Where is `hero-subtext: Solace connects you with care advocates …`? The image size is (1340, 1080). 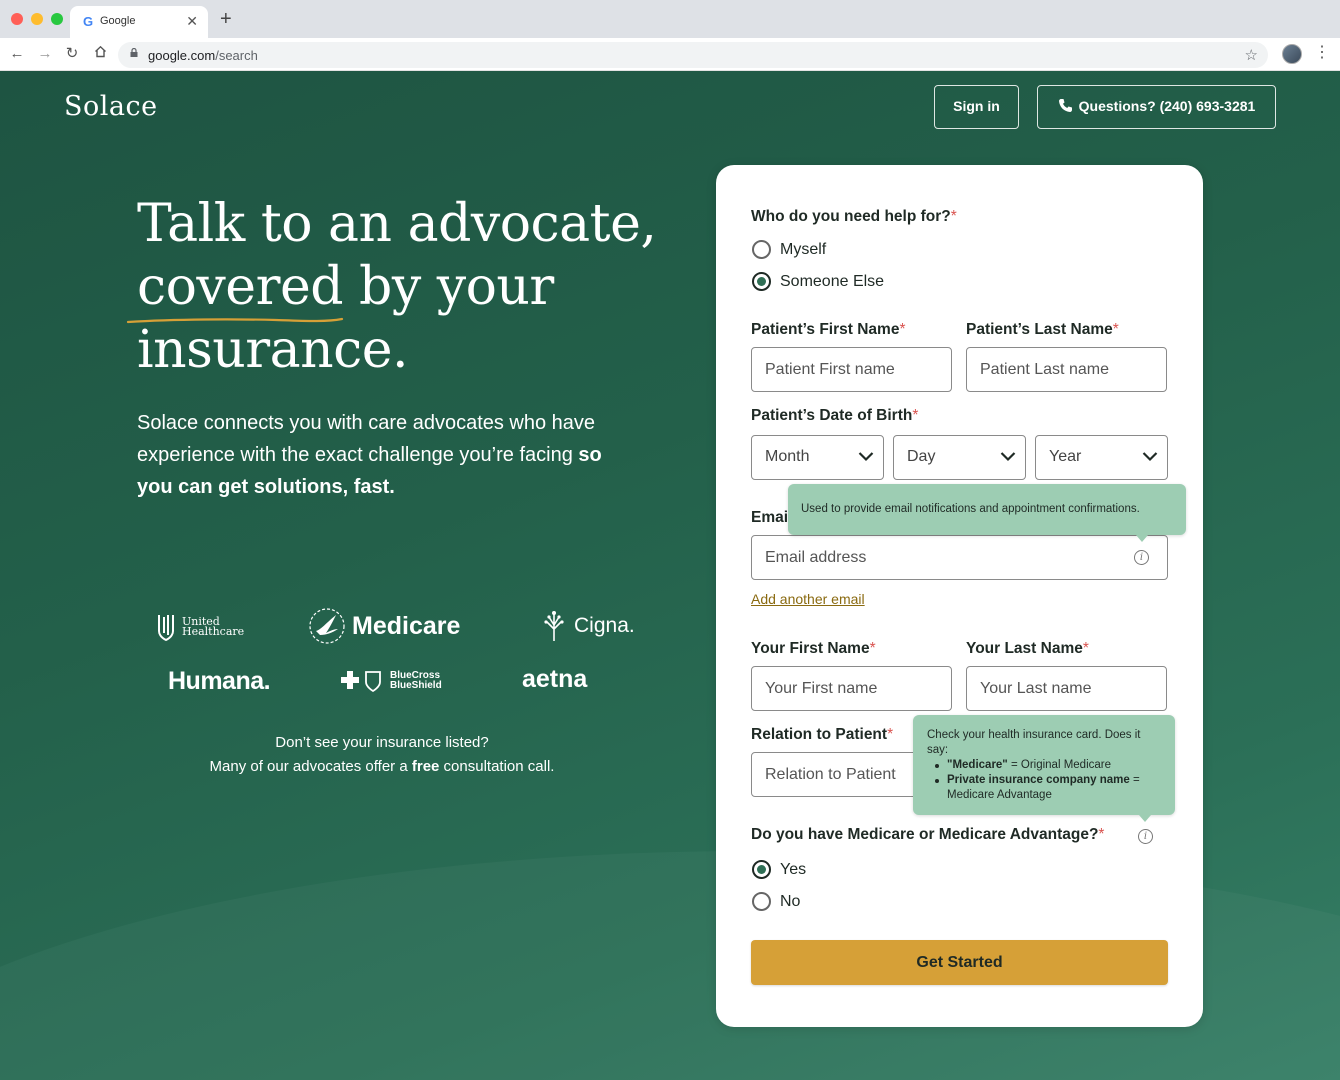
hero-subtext: Solace connects you with care advocates … is located at coordinates (369, 455).